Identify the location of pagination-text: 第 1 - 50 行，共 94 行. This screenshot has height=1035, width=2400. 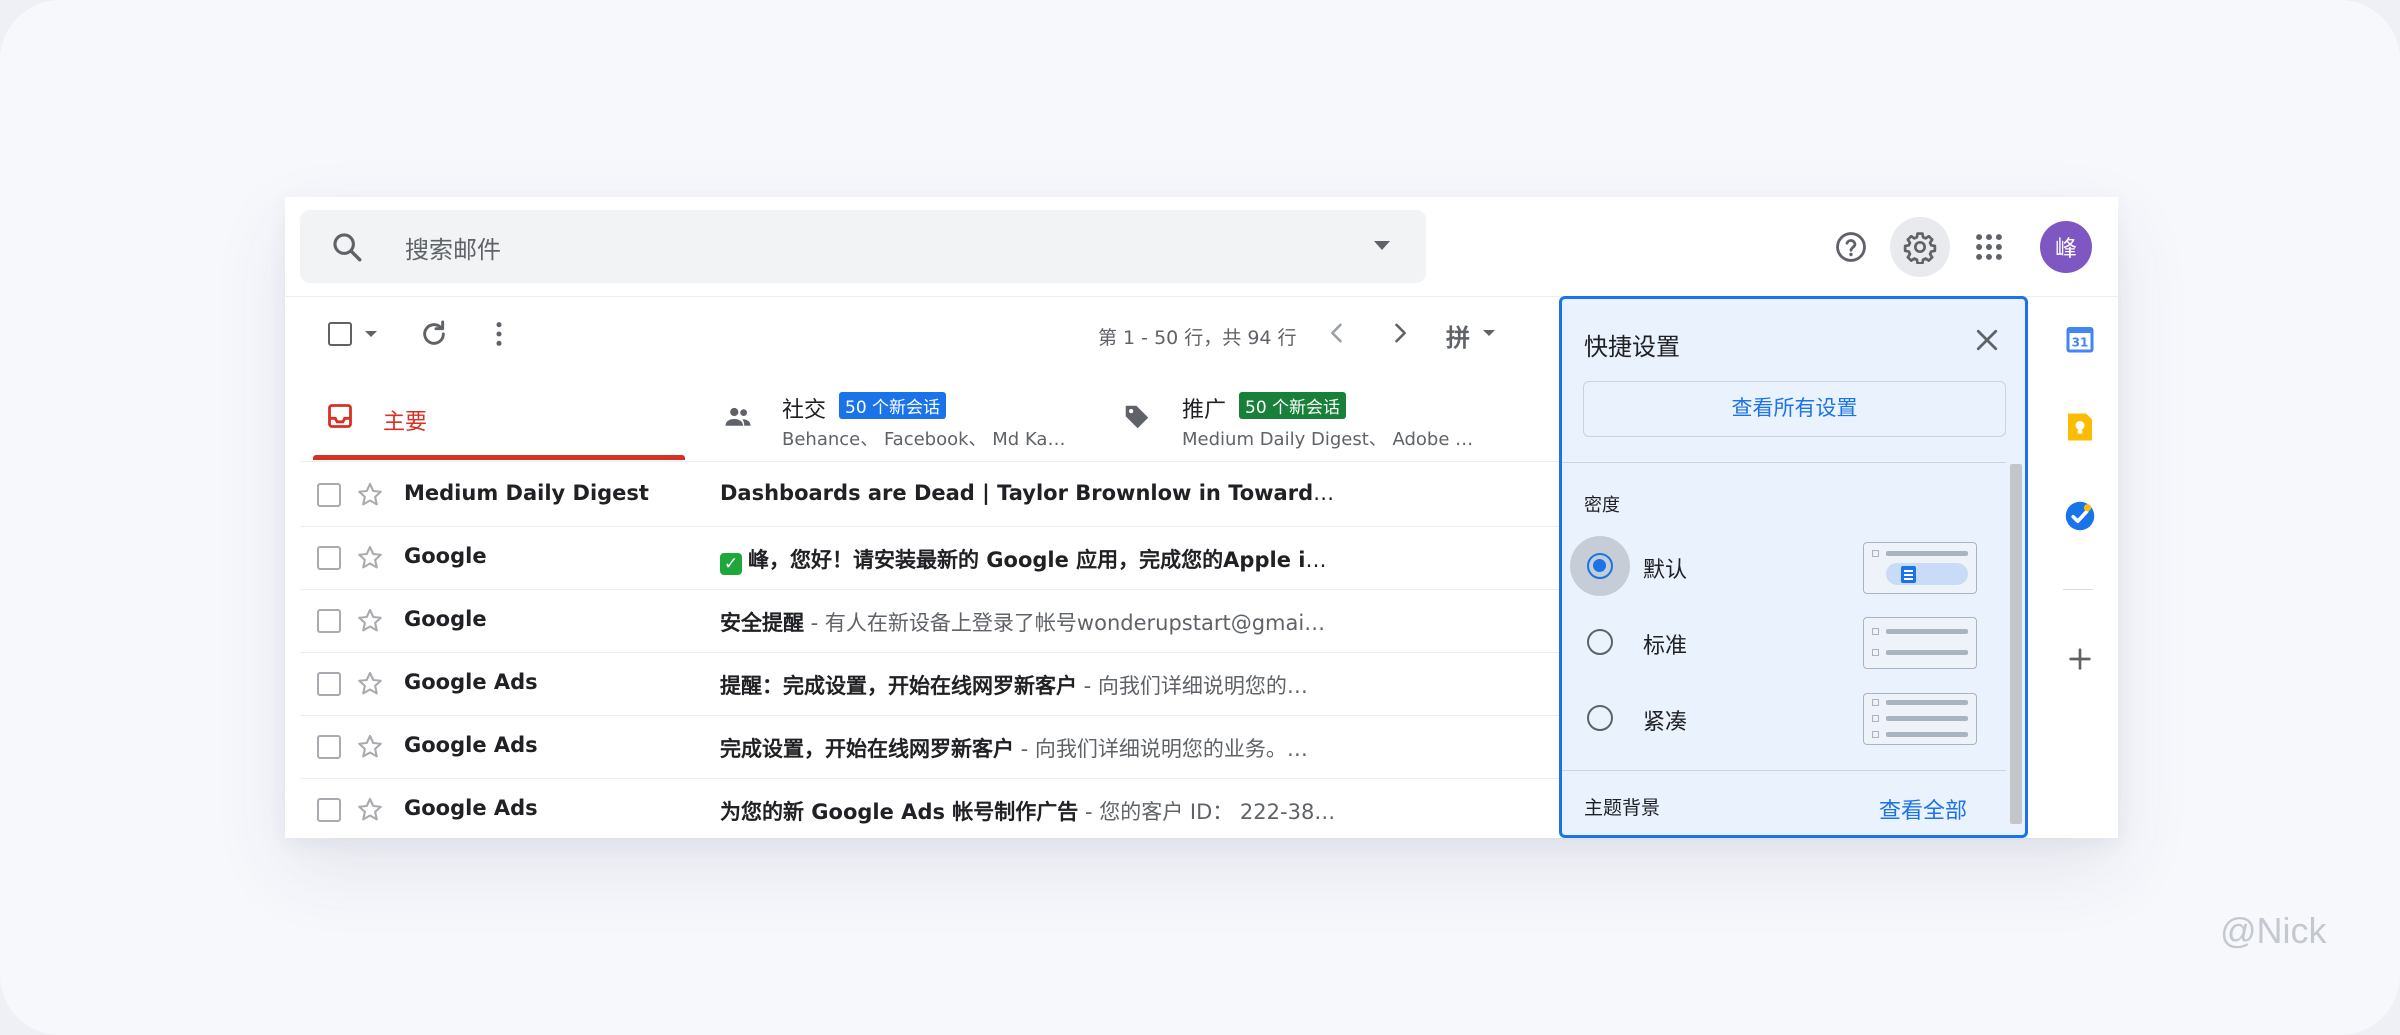
(1197, 338).